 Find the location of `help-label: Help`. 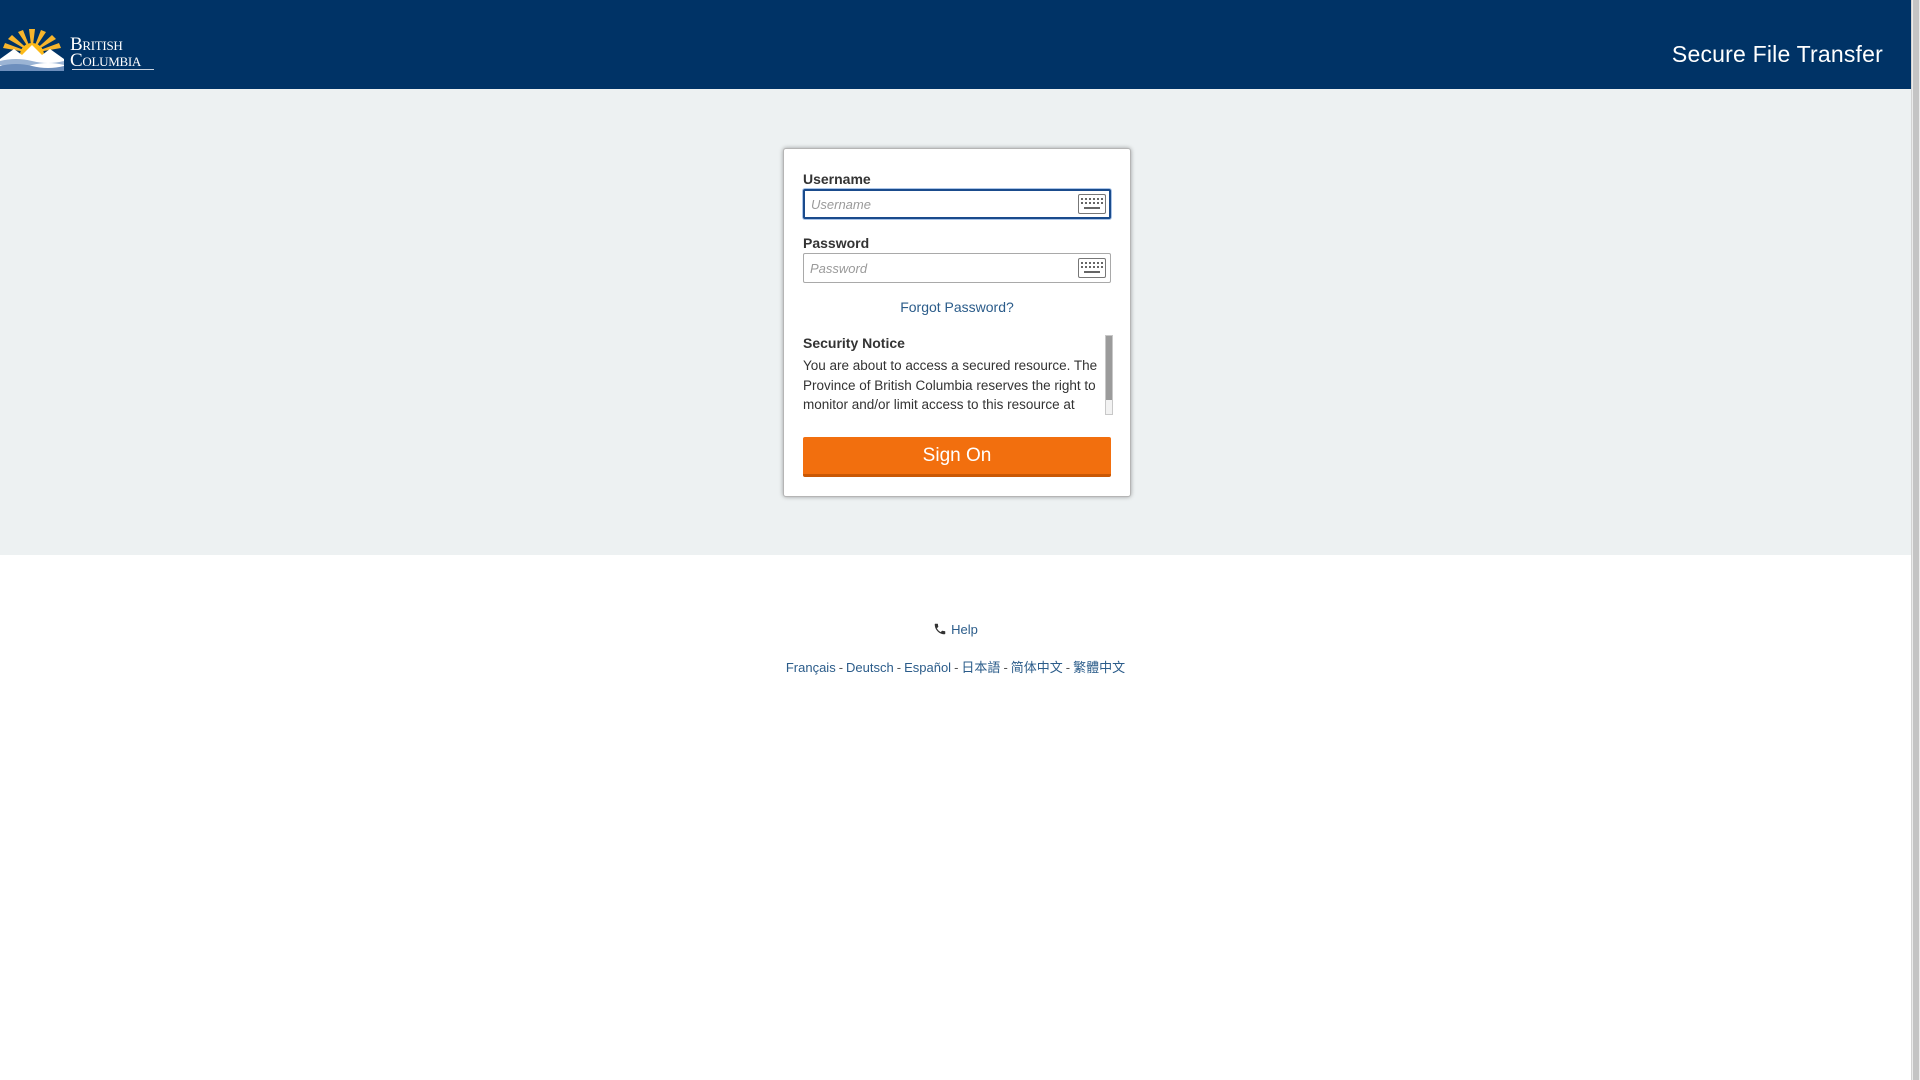

help-label: Help is located at coordinates (964, 629).